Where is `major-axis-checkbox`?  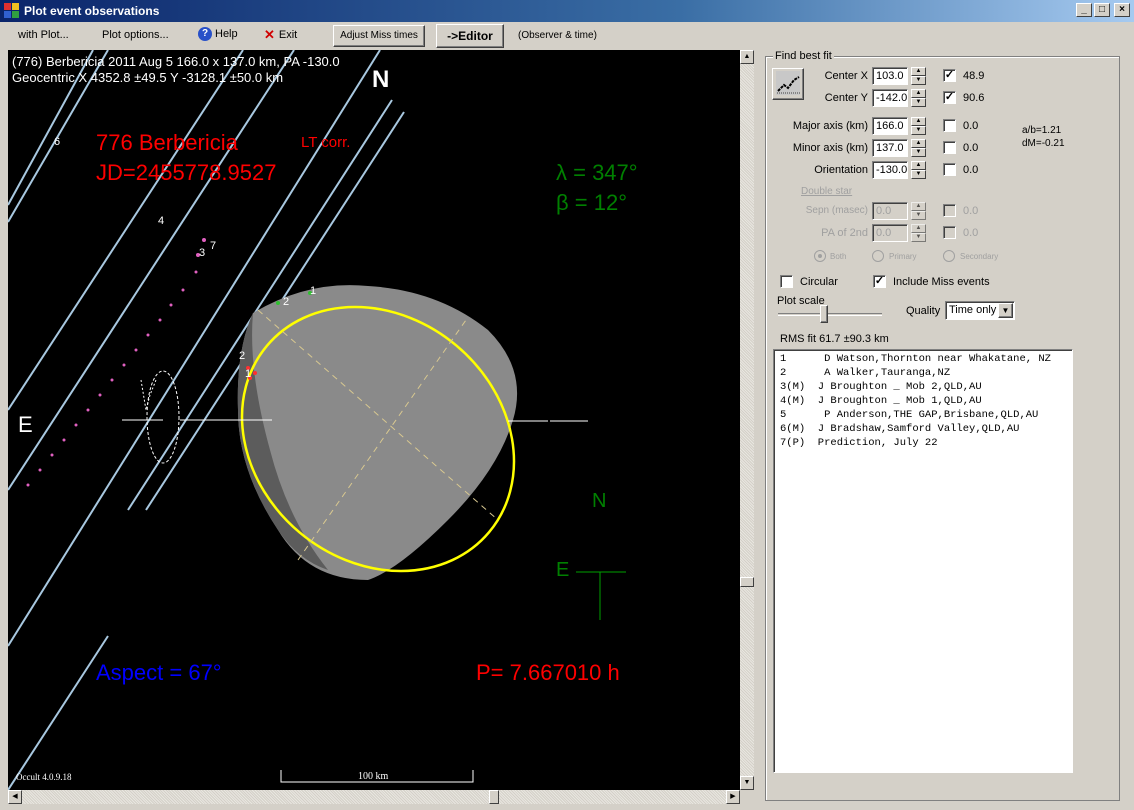 major-axis-checkbox is located at coordinates (949, 125).